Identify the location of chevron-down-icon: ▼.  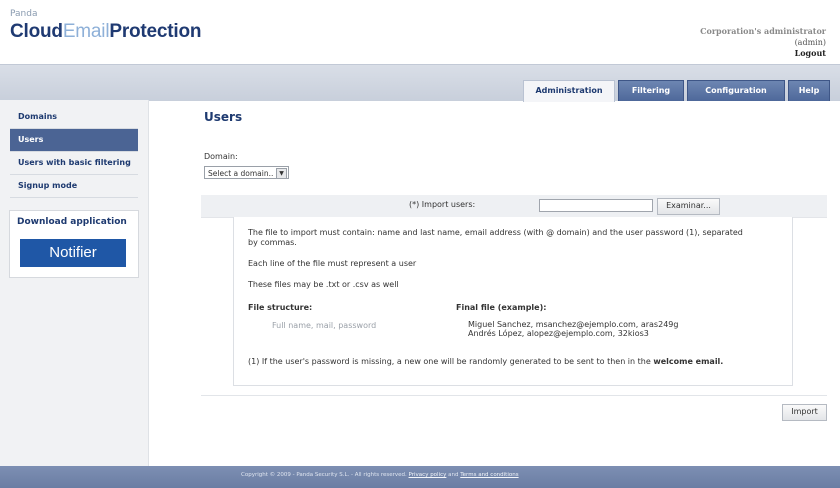
(281, 173).